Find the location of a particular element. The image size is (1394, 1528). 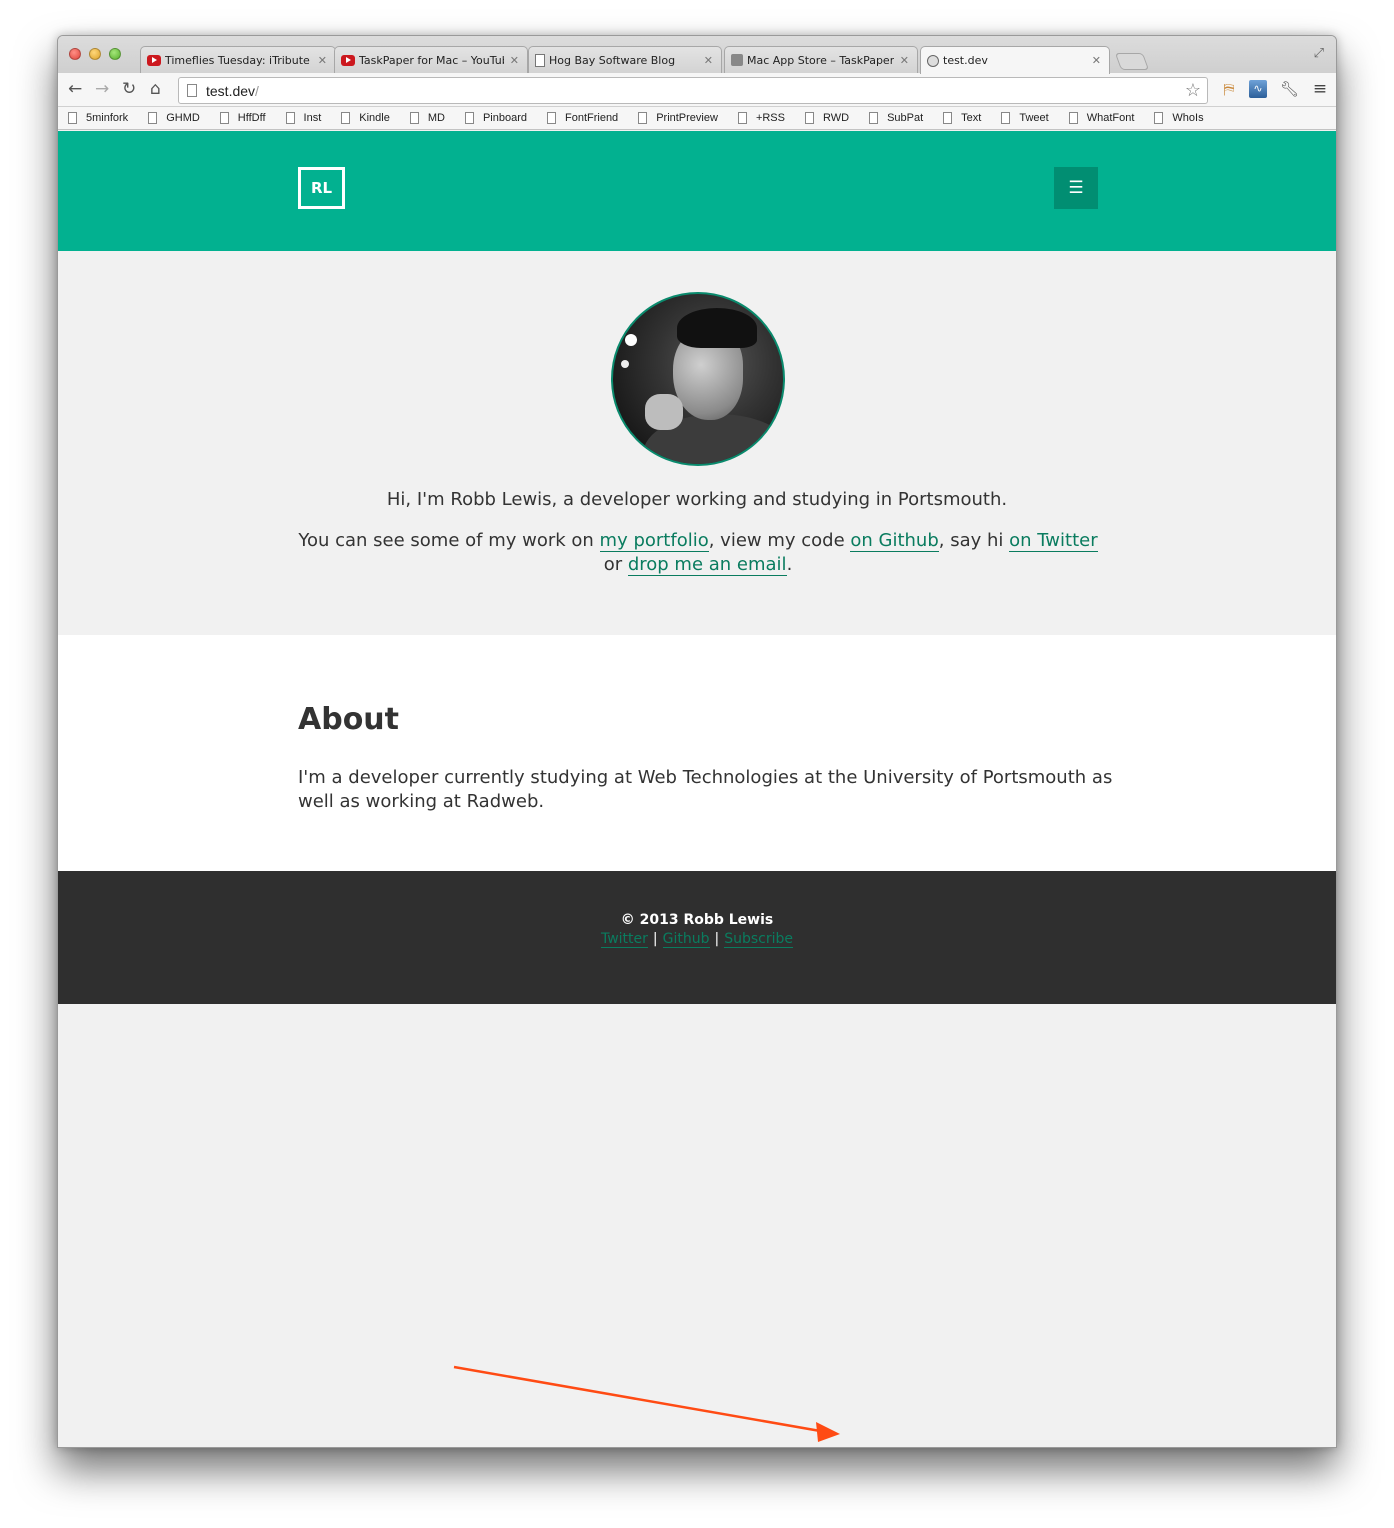

bookmark-label: Tweet is located at coordinates (1034, 118).